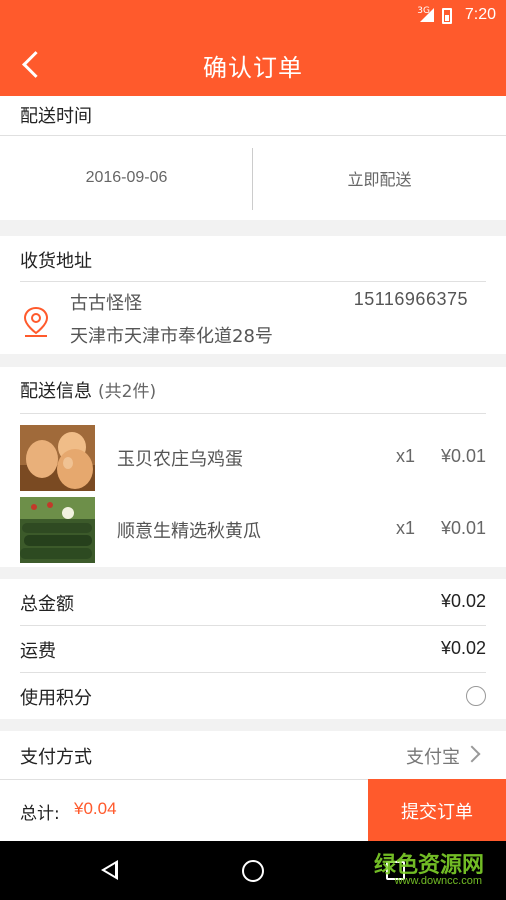 This screenshot has height=900, width=506. Describe the element at coordinates (57, 458) in the screenshot. I see `egg-product-image` at that location.